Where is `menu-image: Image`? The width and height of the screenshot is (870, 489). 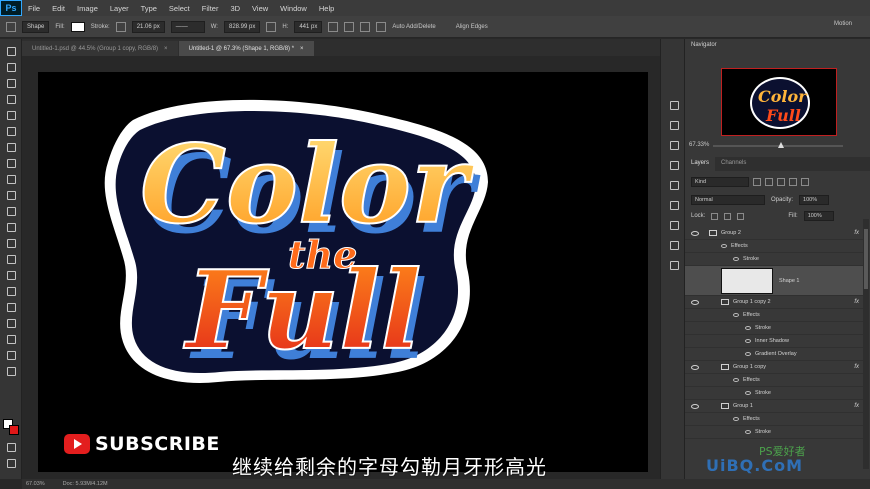 menu-image: Image is located at coordinates (87, 8).